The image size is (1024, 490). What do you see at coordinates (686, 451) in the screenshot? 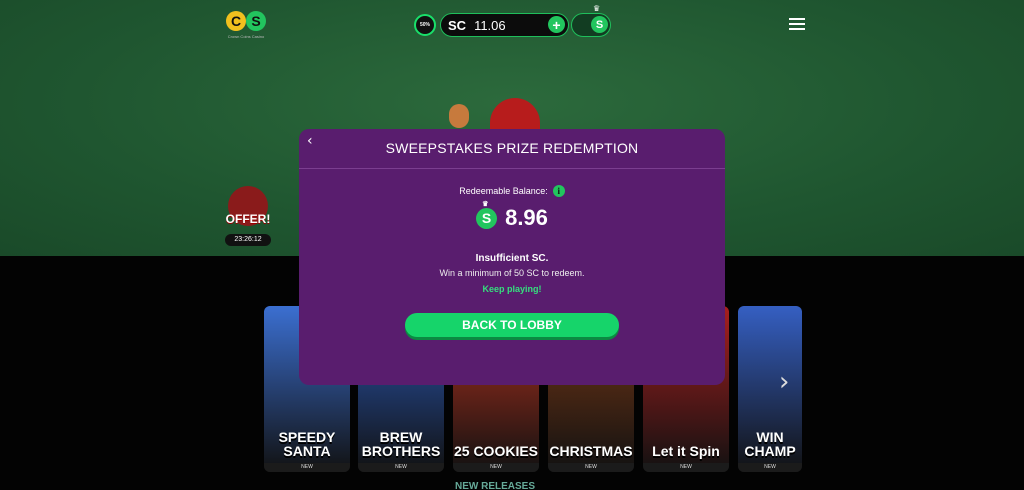
I see `game-title: Let it Spin` at bounding box center [686, 451].